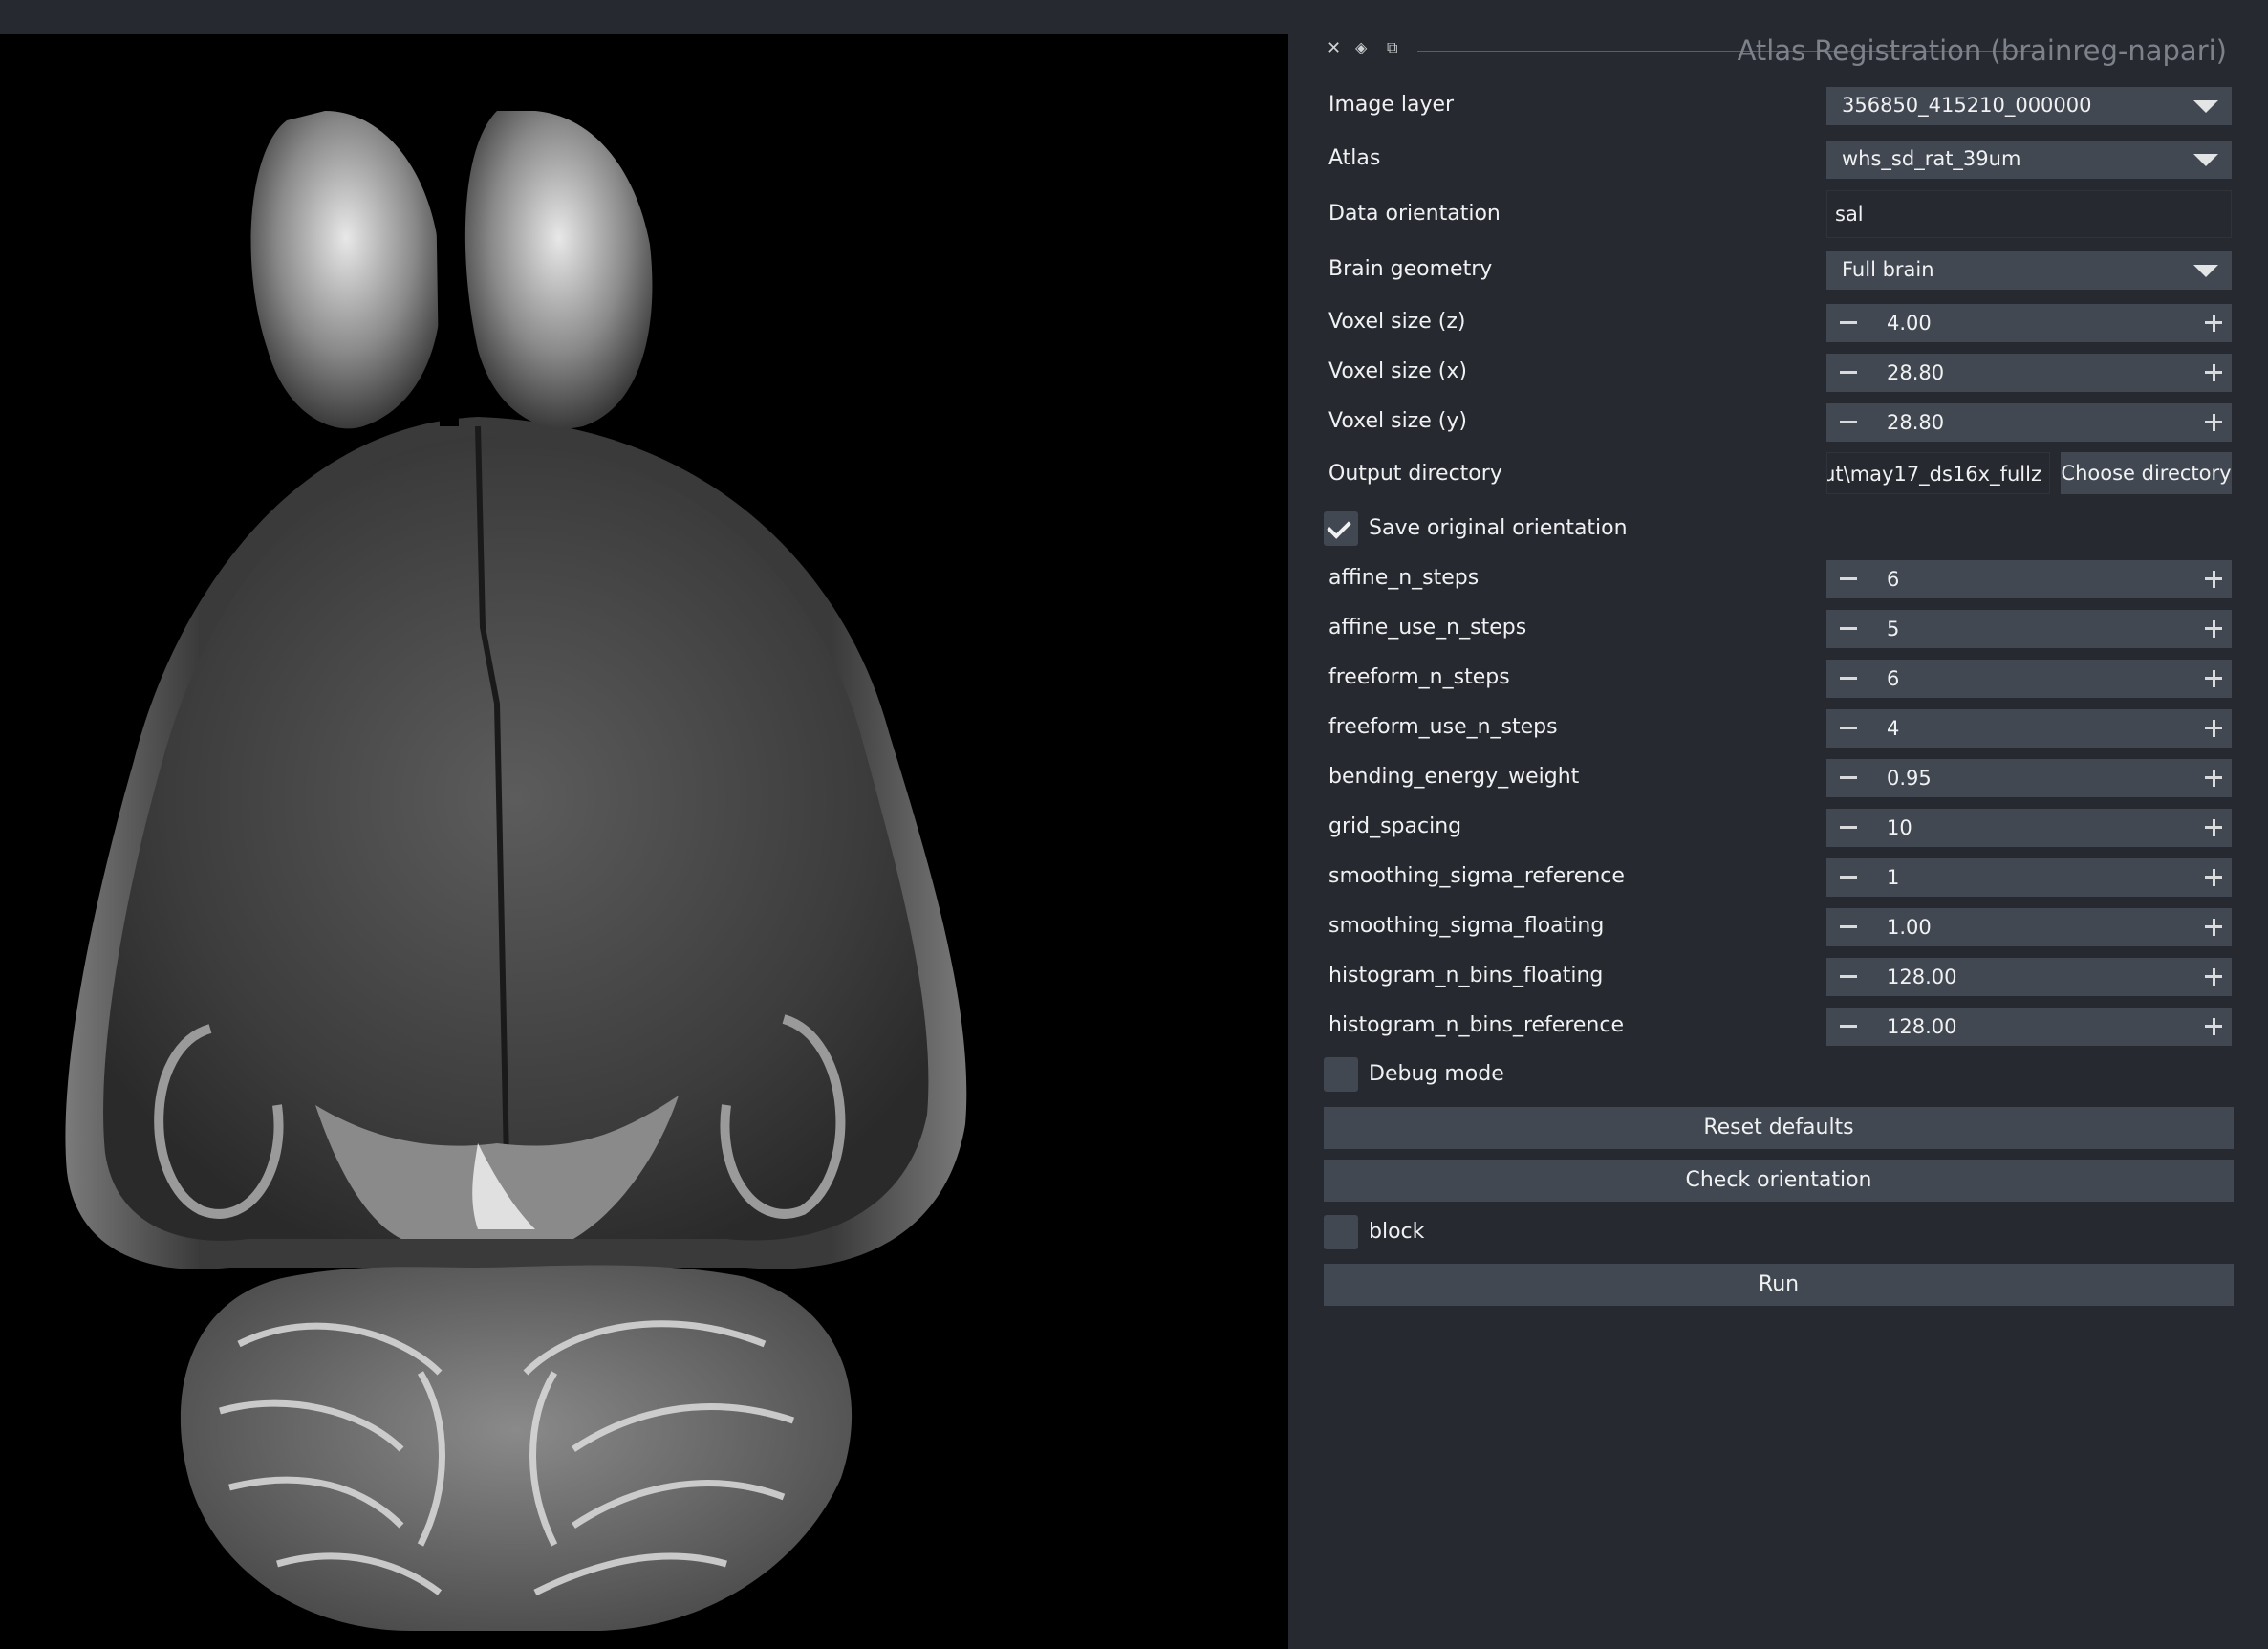 This screenshot has width=2268, height=1649. I want to click on affine-use-n-steps-spinbox: 5, so click(2029, 629).